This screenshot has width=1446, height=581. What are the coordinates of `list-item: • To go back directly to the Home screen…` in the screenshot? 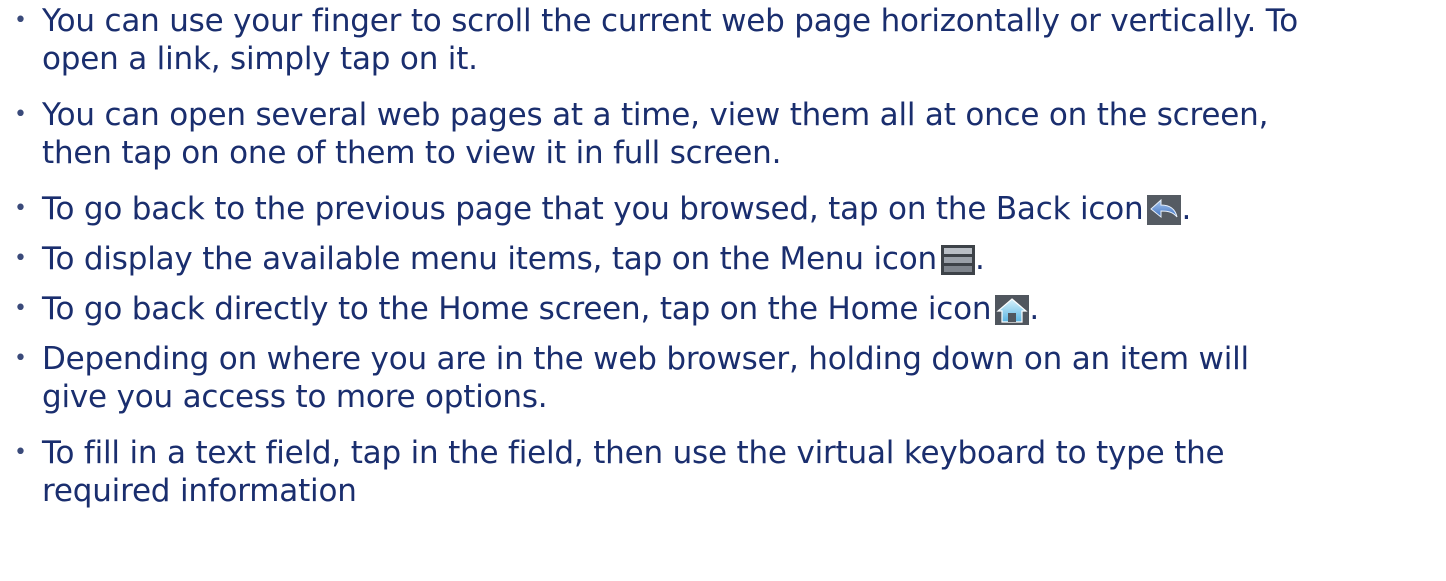 It's located at (727, 309).